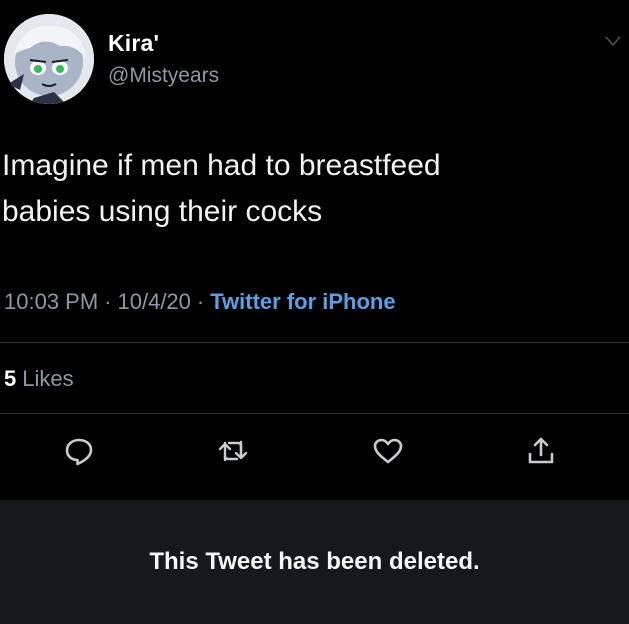 This screenshot has width=629, height=624. I want to click on share-button, so click(541, 451).